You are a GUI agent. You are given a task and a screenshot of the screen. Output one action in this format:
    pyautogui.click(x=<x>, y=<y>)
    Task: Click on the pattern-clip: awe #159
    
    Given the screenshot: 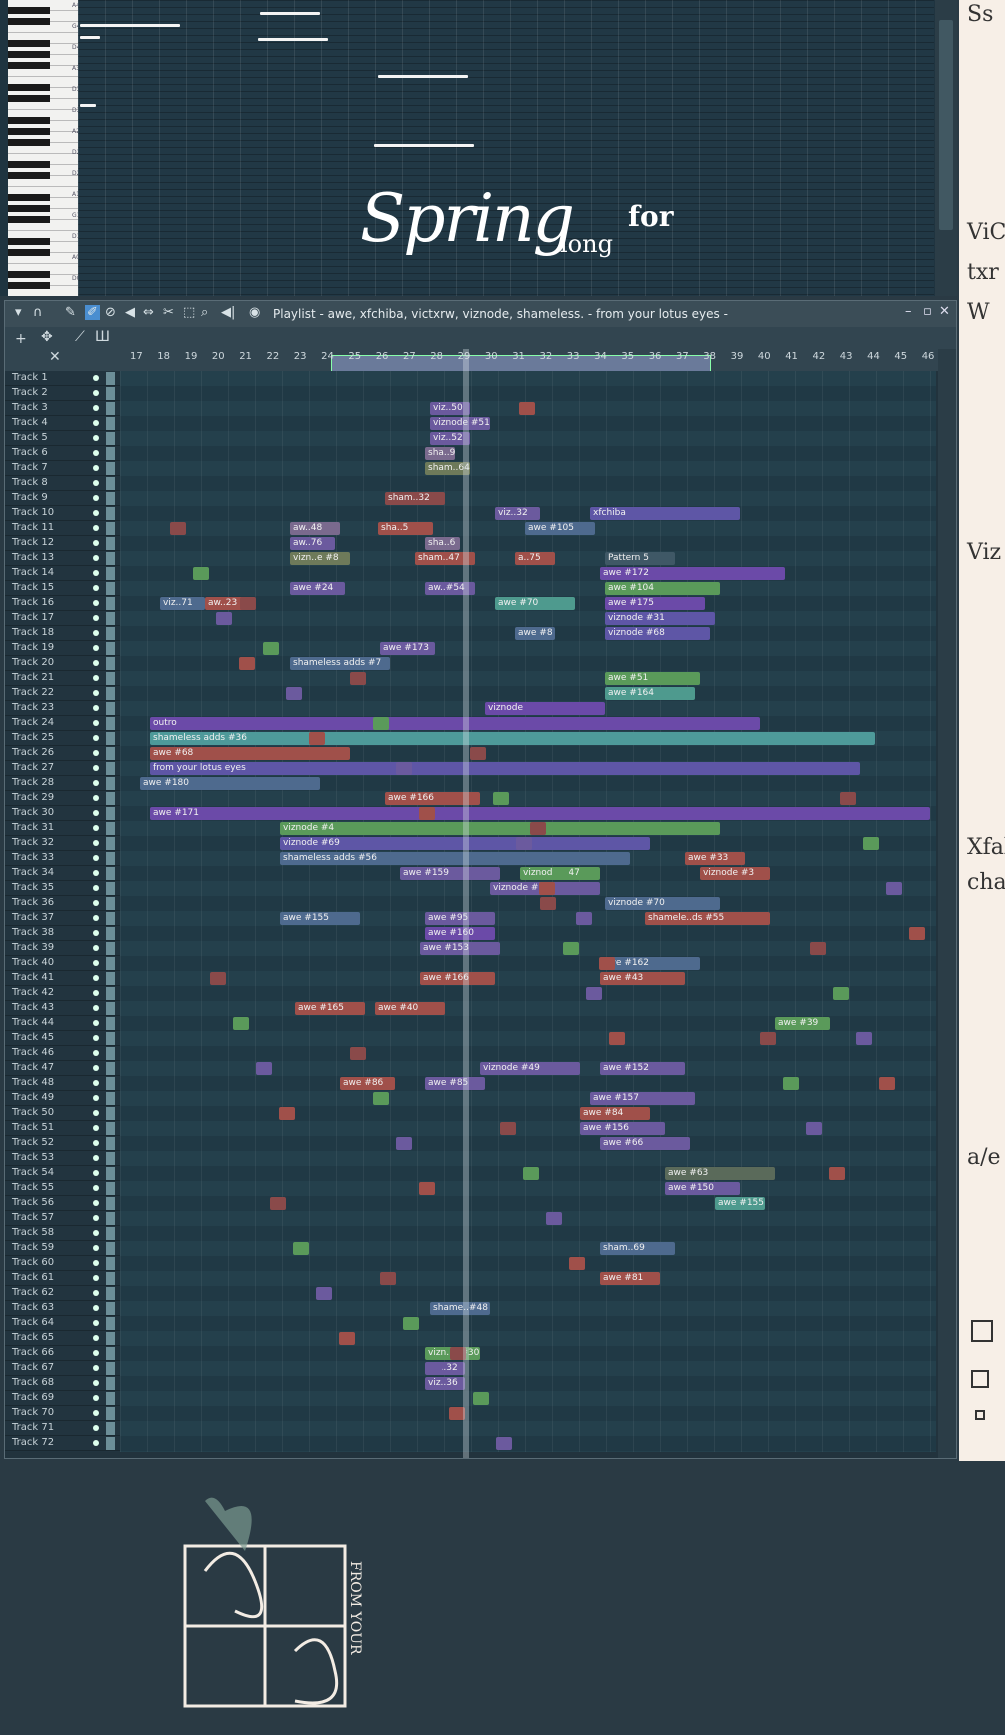 What is the action you would take?
    pyautogui.click(x=450, y=873)
    